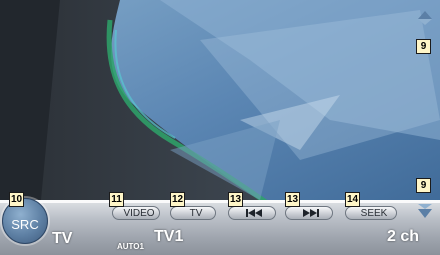 This screenshot has width=440, height=255. What do you see at coordinates (423, 185) in the screenshot?
I see `callout-scroll-down: 9` at bounding box center [423, 185].